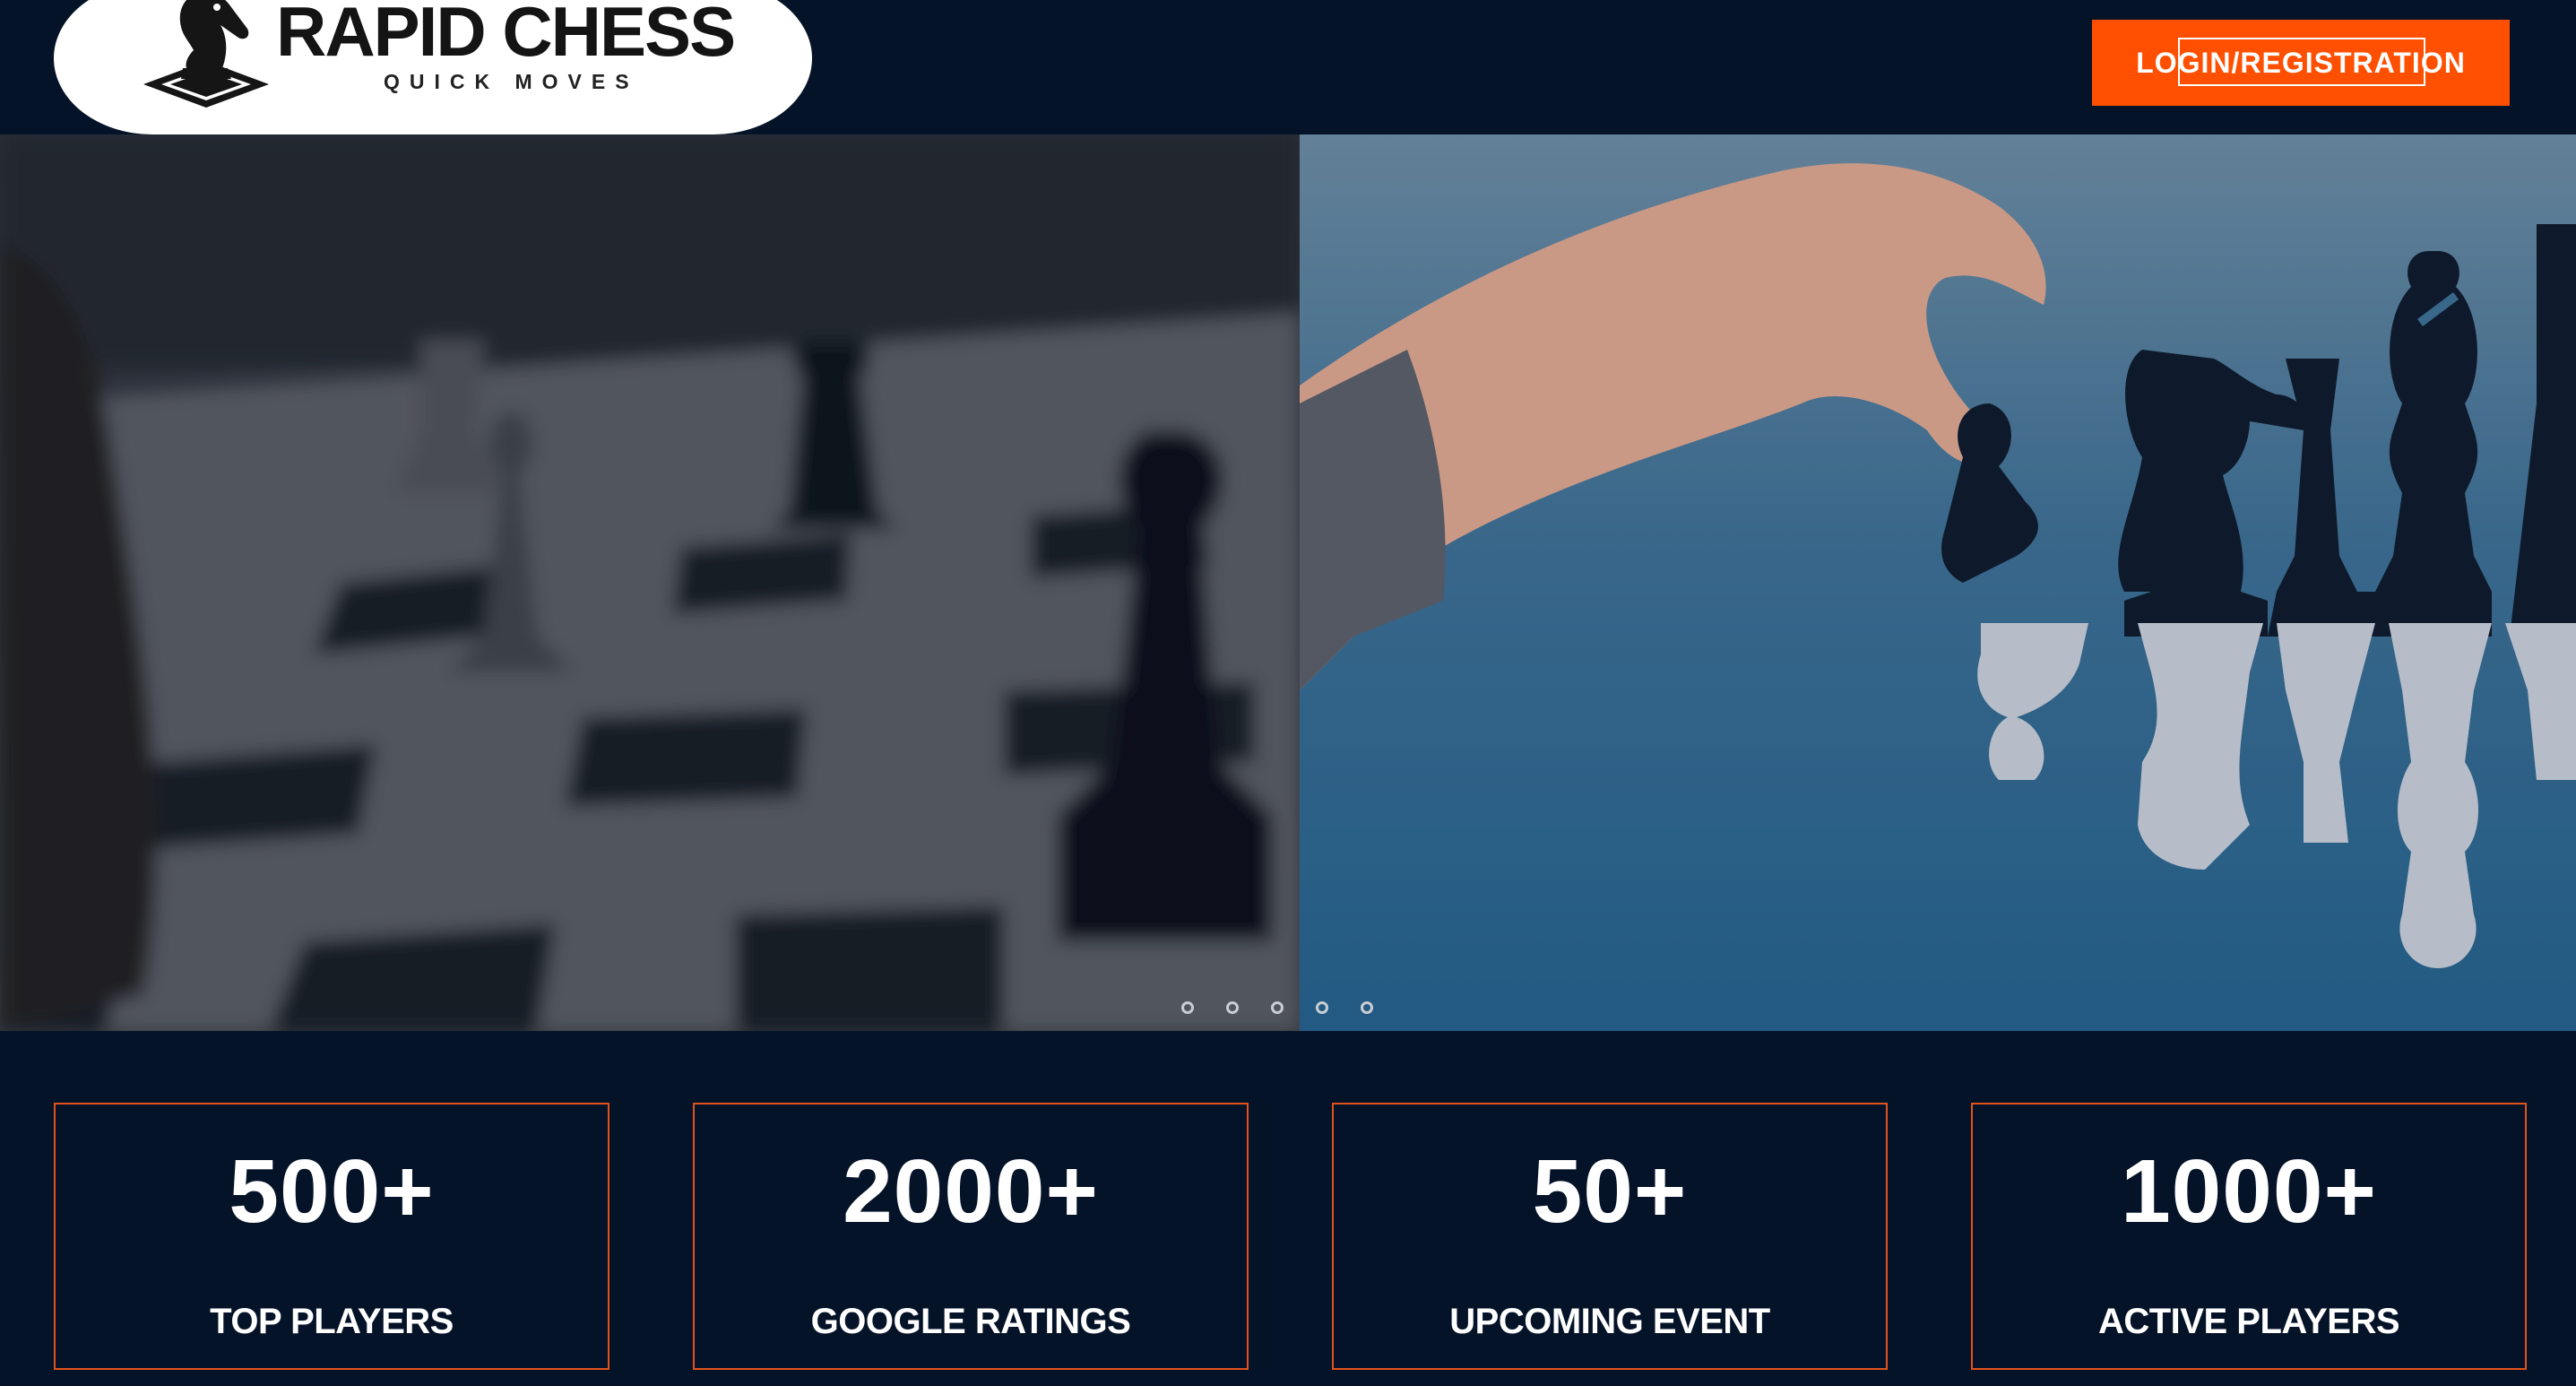 Image resolution: width=2576 pixels, height=1386 pixels. Describe the element at coordinates (1610, 1191) in the screenshot. I see `stat-value: 50+` at that location.